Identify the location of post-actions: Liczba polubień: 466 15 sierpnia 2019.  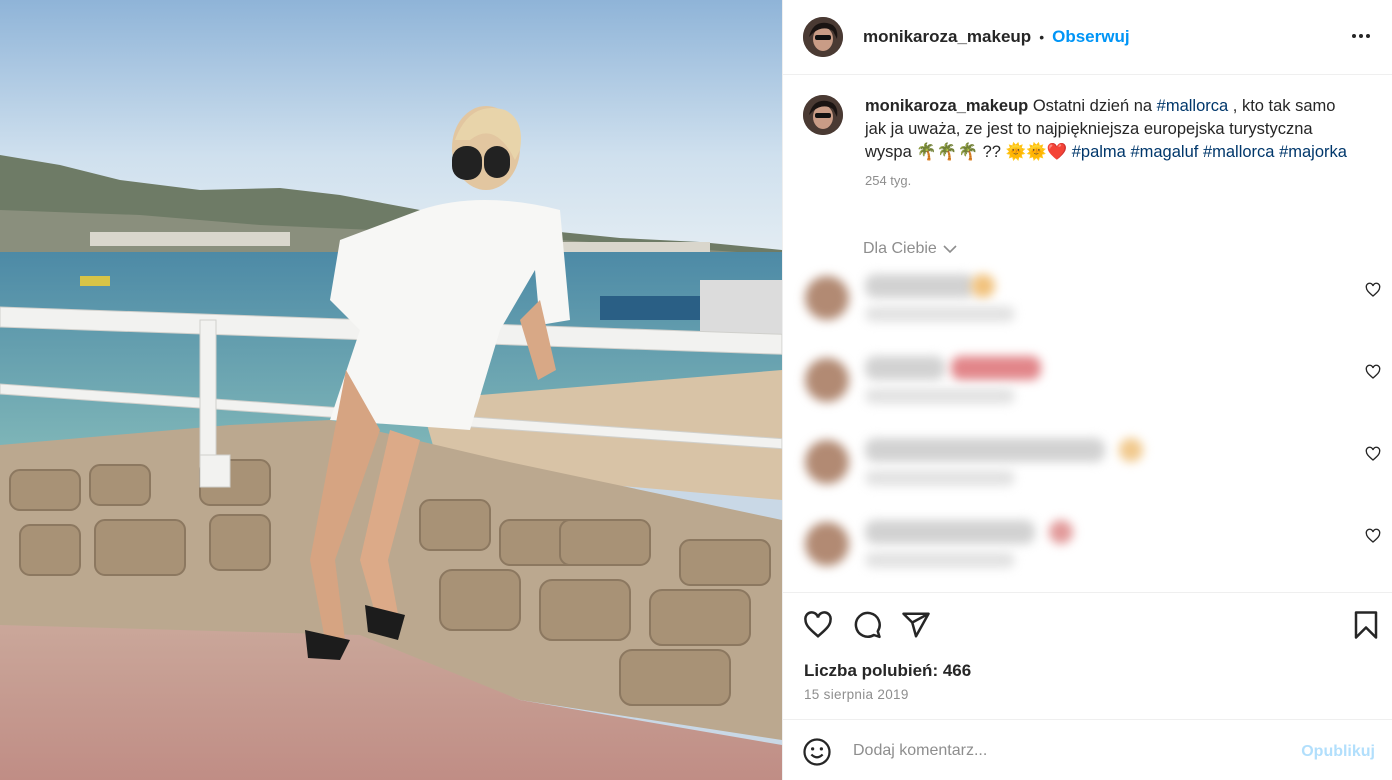
(1087, 655).